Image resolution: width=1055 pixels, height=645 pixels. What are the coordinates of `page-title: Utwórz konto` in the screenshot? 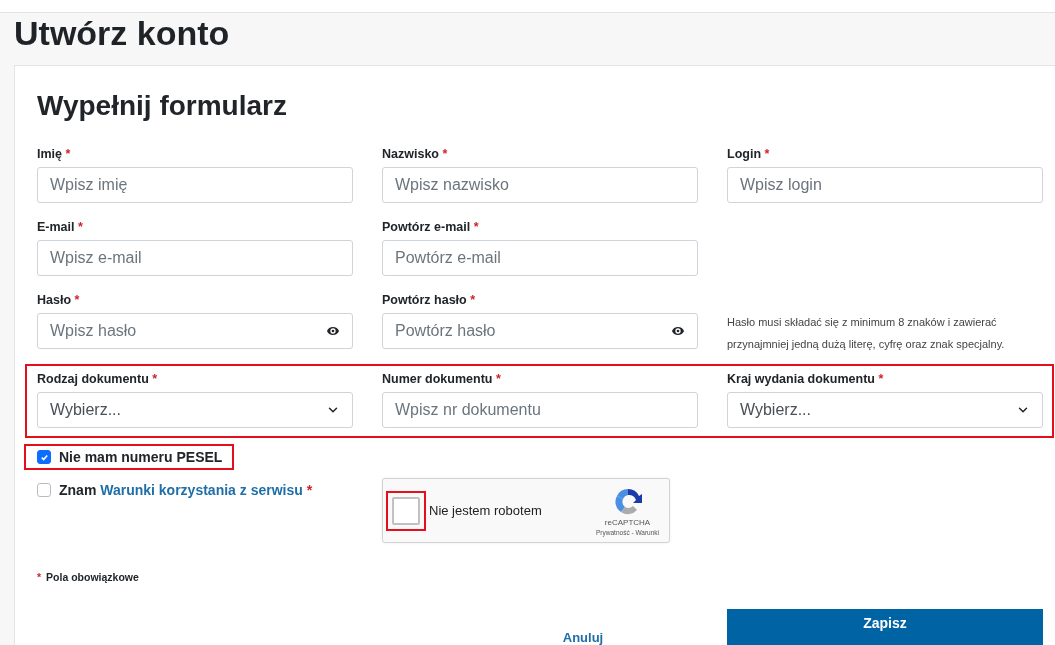 It's located at (122, 33).